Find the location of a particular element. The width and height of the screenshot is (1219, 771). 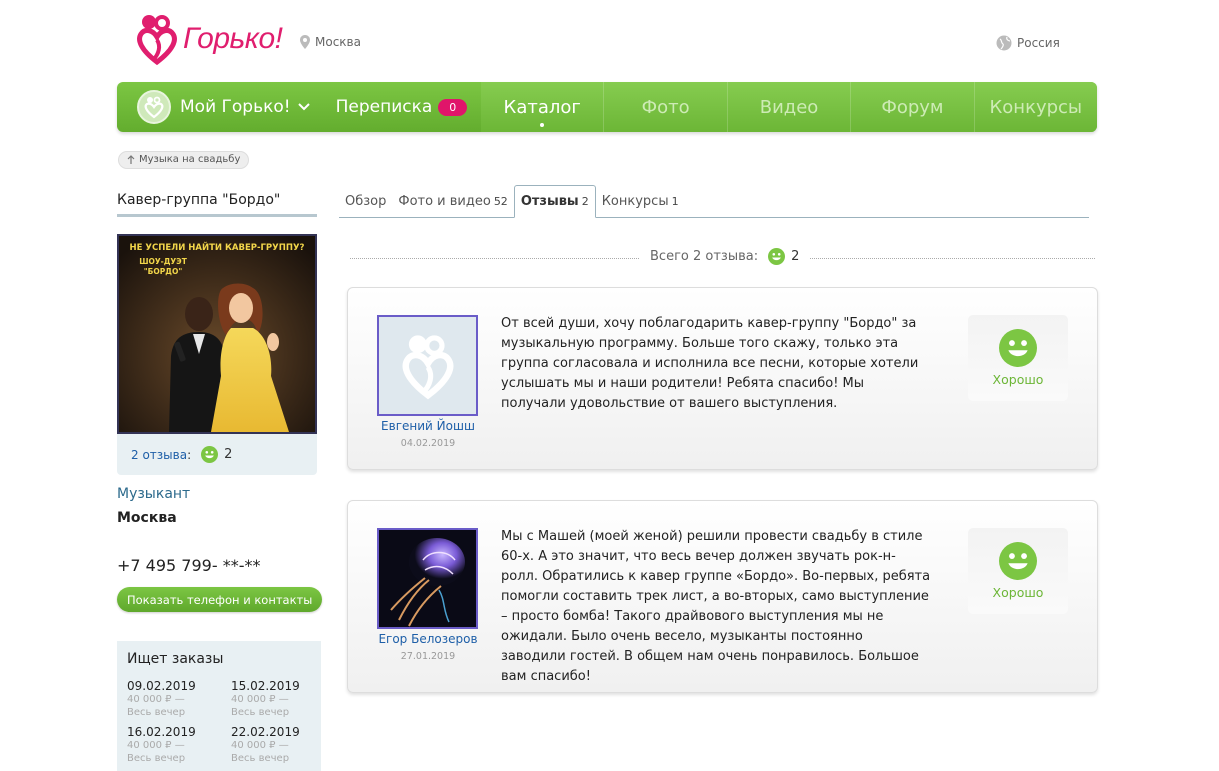

vendor-role: Музыкант is located at coordinates (154, 494).